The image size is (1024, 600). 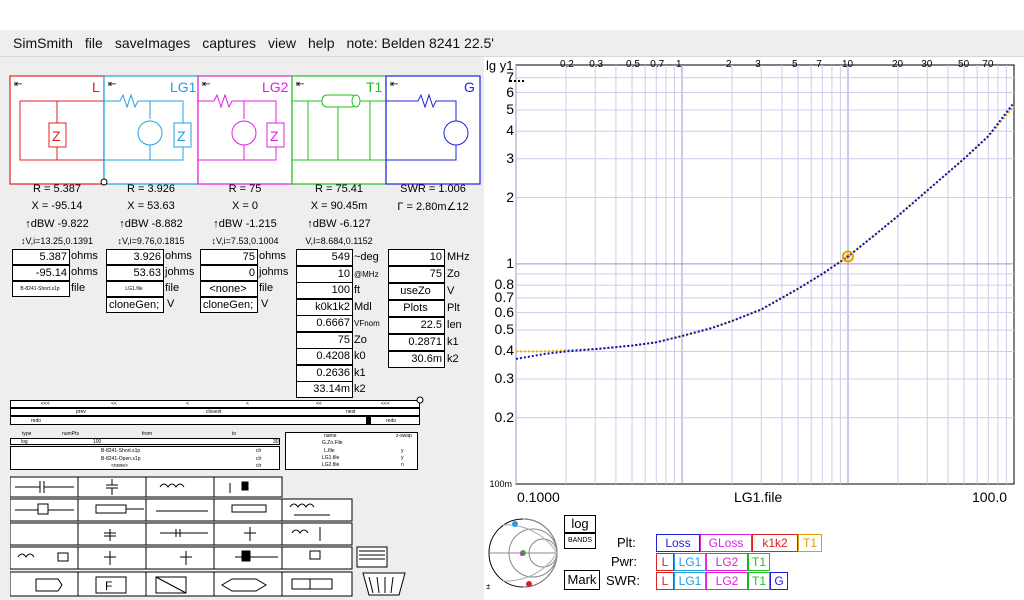 What do you see at coordinates (504, 350) in the screenshot?
I see `y-tick-11: 0.4` at bounding box center [504, 350].